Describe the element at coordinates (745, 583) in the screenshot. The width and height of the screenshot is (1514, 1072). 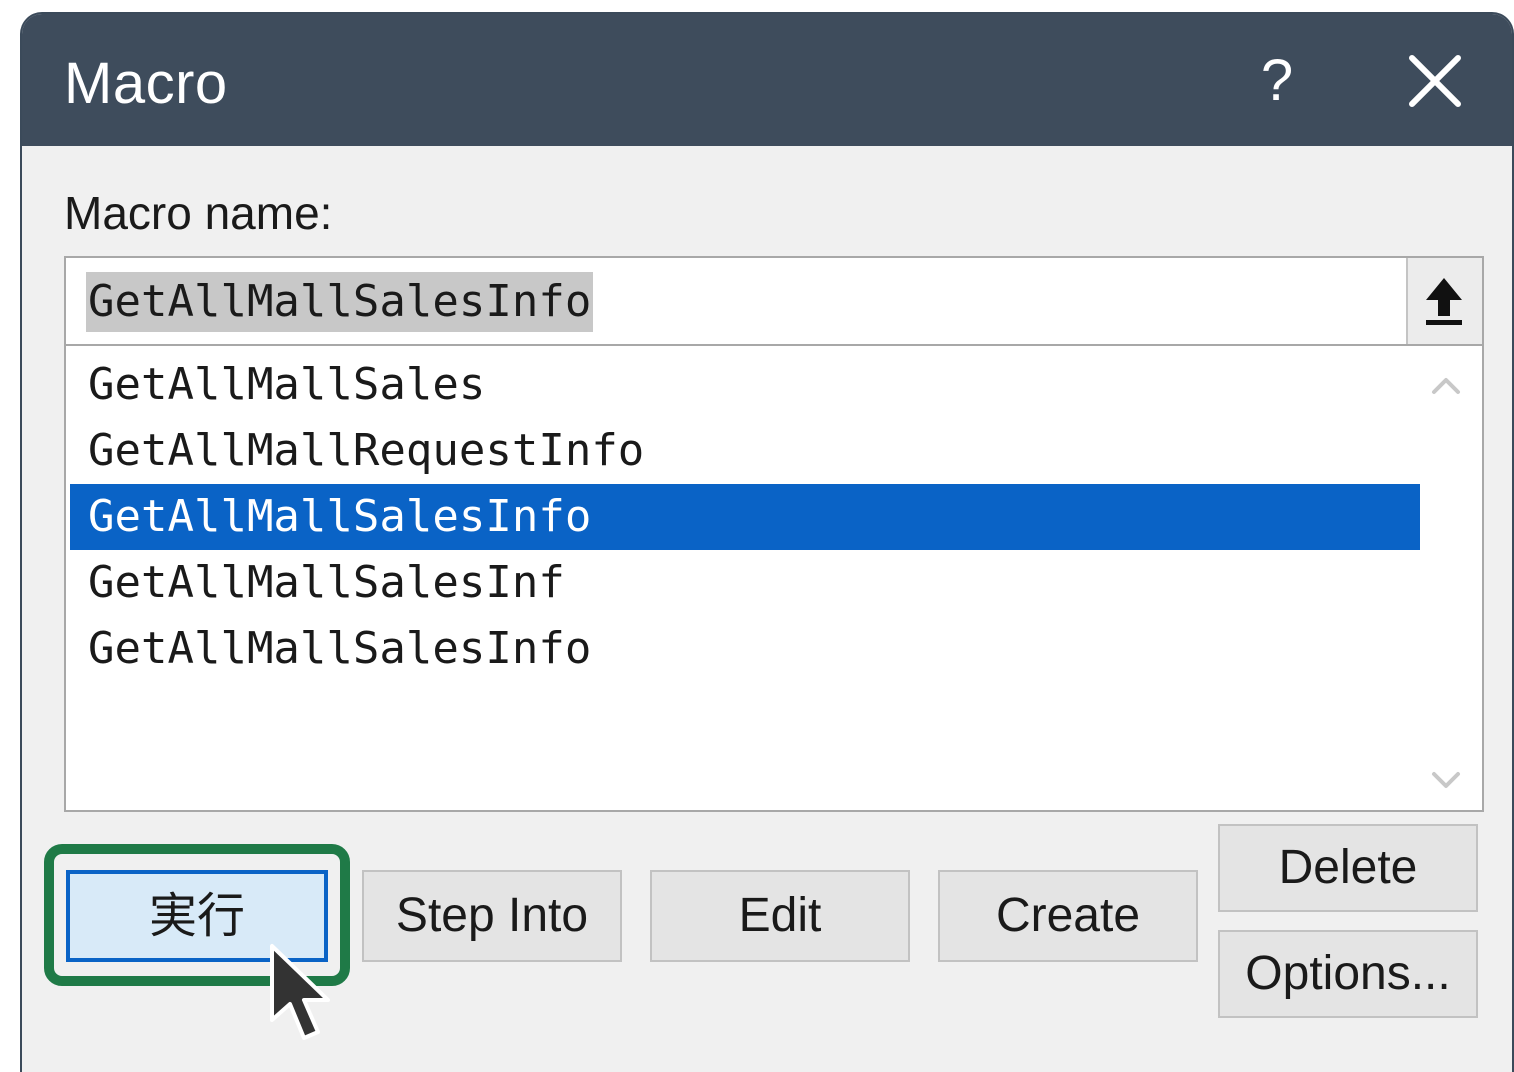
I see `list-item: GetAllMallSalesInf` at that location.